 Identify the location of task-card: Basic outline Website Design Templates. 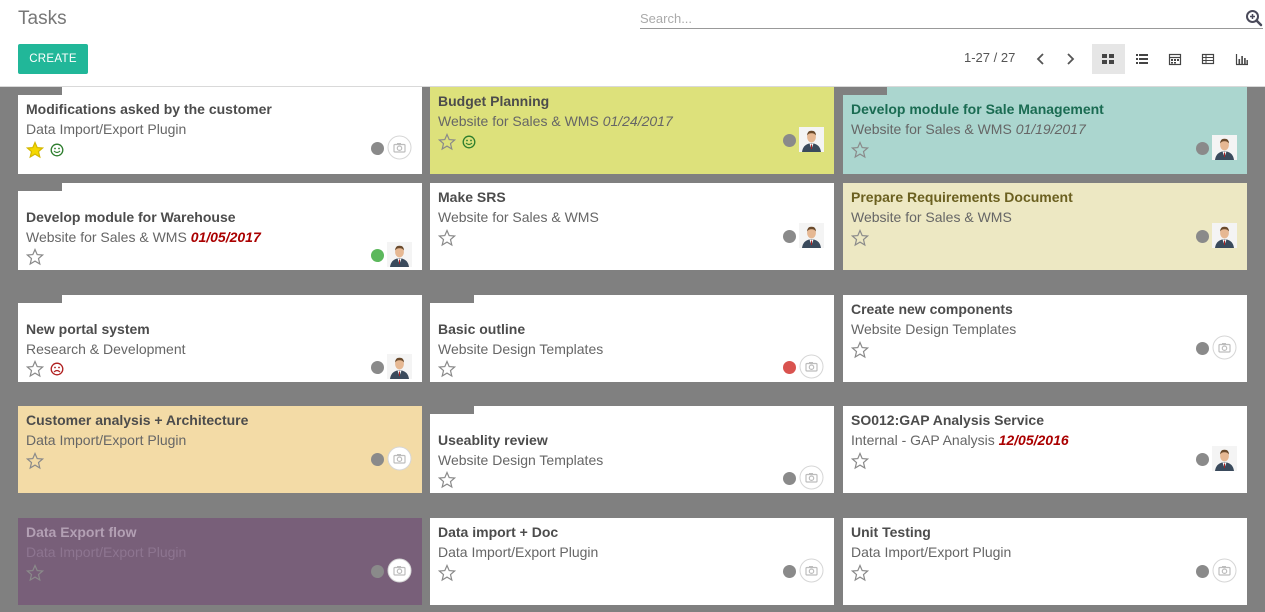
(632, 338).